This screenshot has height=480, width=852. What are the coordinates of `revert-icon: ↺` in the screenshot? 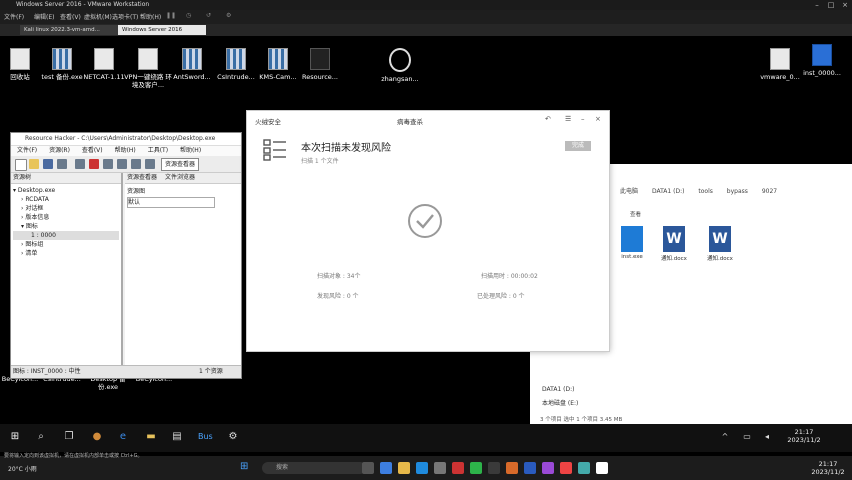 It's located at (208, 15).